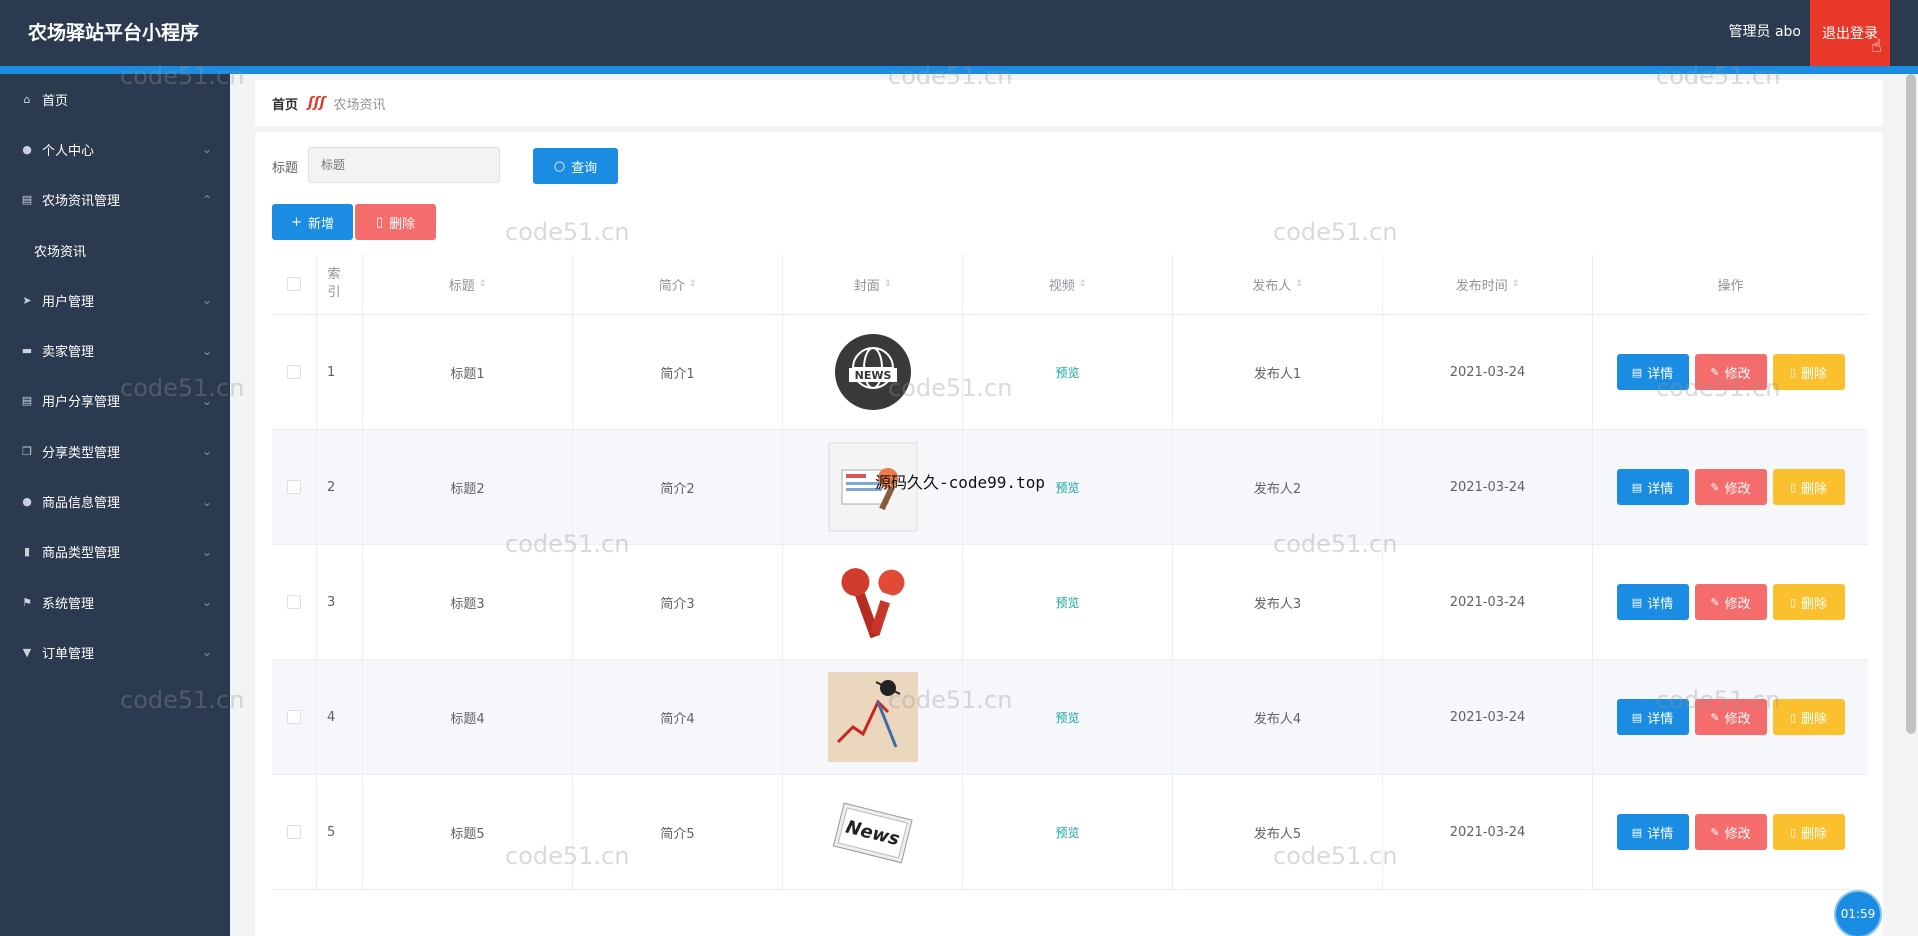 This screenshot has width=1918, height=936. Describe the element at coordinates (1911, 404) in the screenshot. I see `page-scrollbar` at that location.